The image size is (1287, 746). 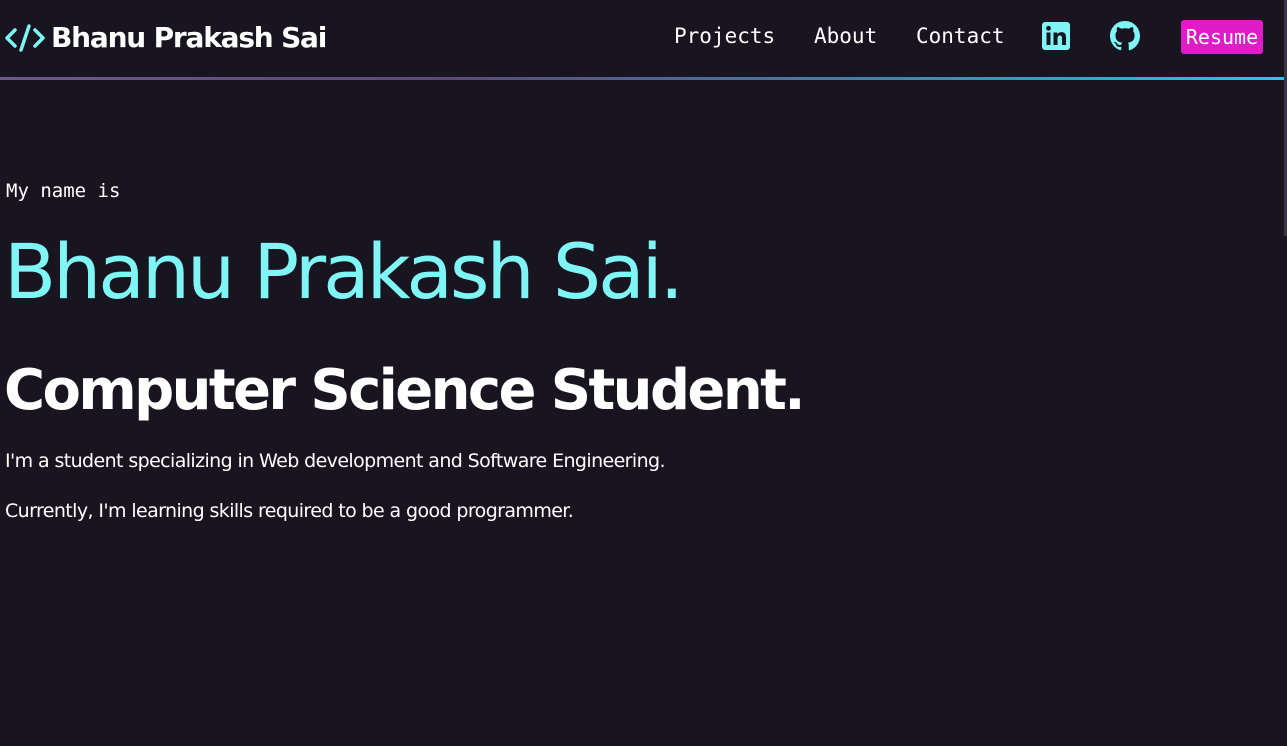 What do you see at coordinates (344, 271) in the screenshot?
I see `hero-name: Bhanu Prakash Sai.` at bounding box center [344, 271].